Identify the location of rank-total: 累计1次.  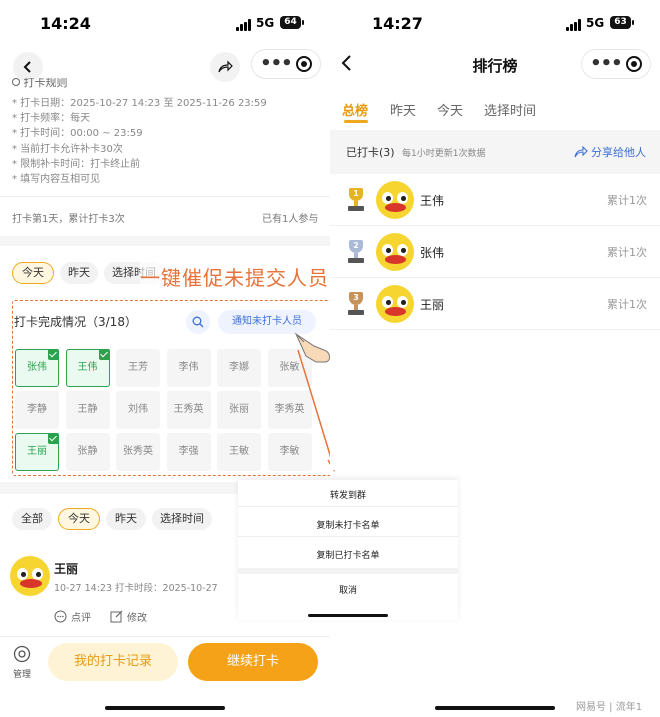
(627, 252).